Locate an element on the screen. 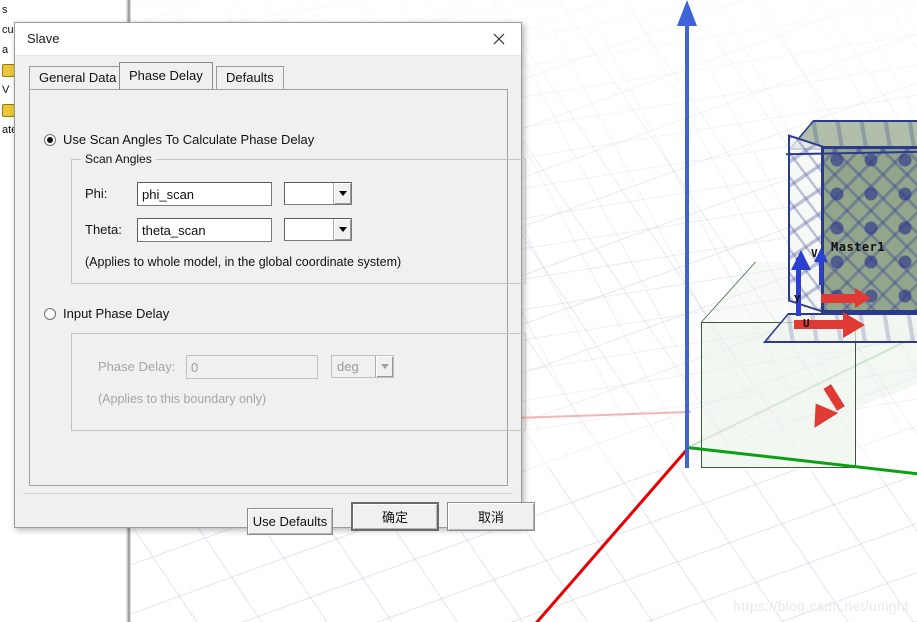 Image resolution: width=917 pixels, height=622 pixels. cancel-button: 取消 is located at coordinates (491, 516).